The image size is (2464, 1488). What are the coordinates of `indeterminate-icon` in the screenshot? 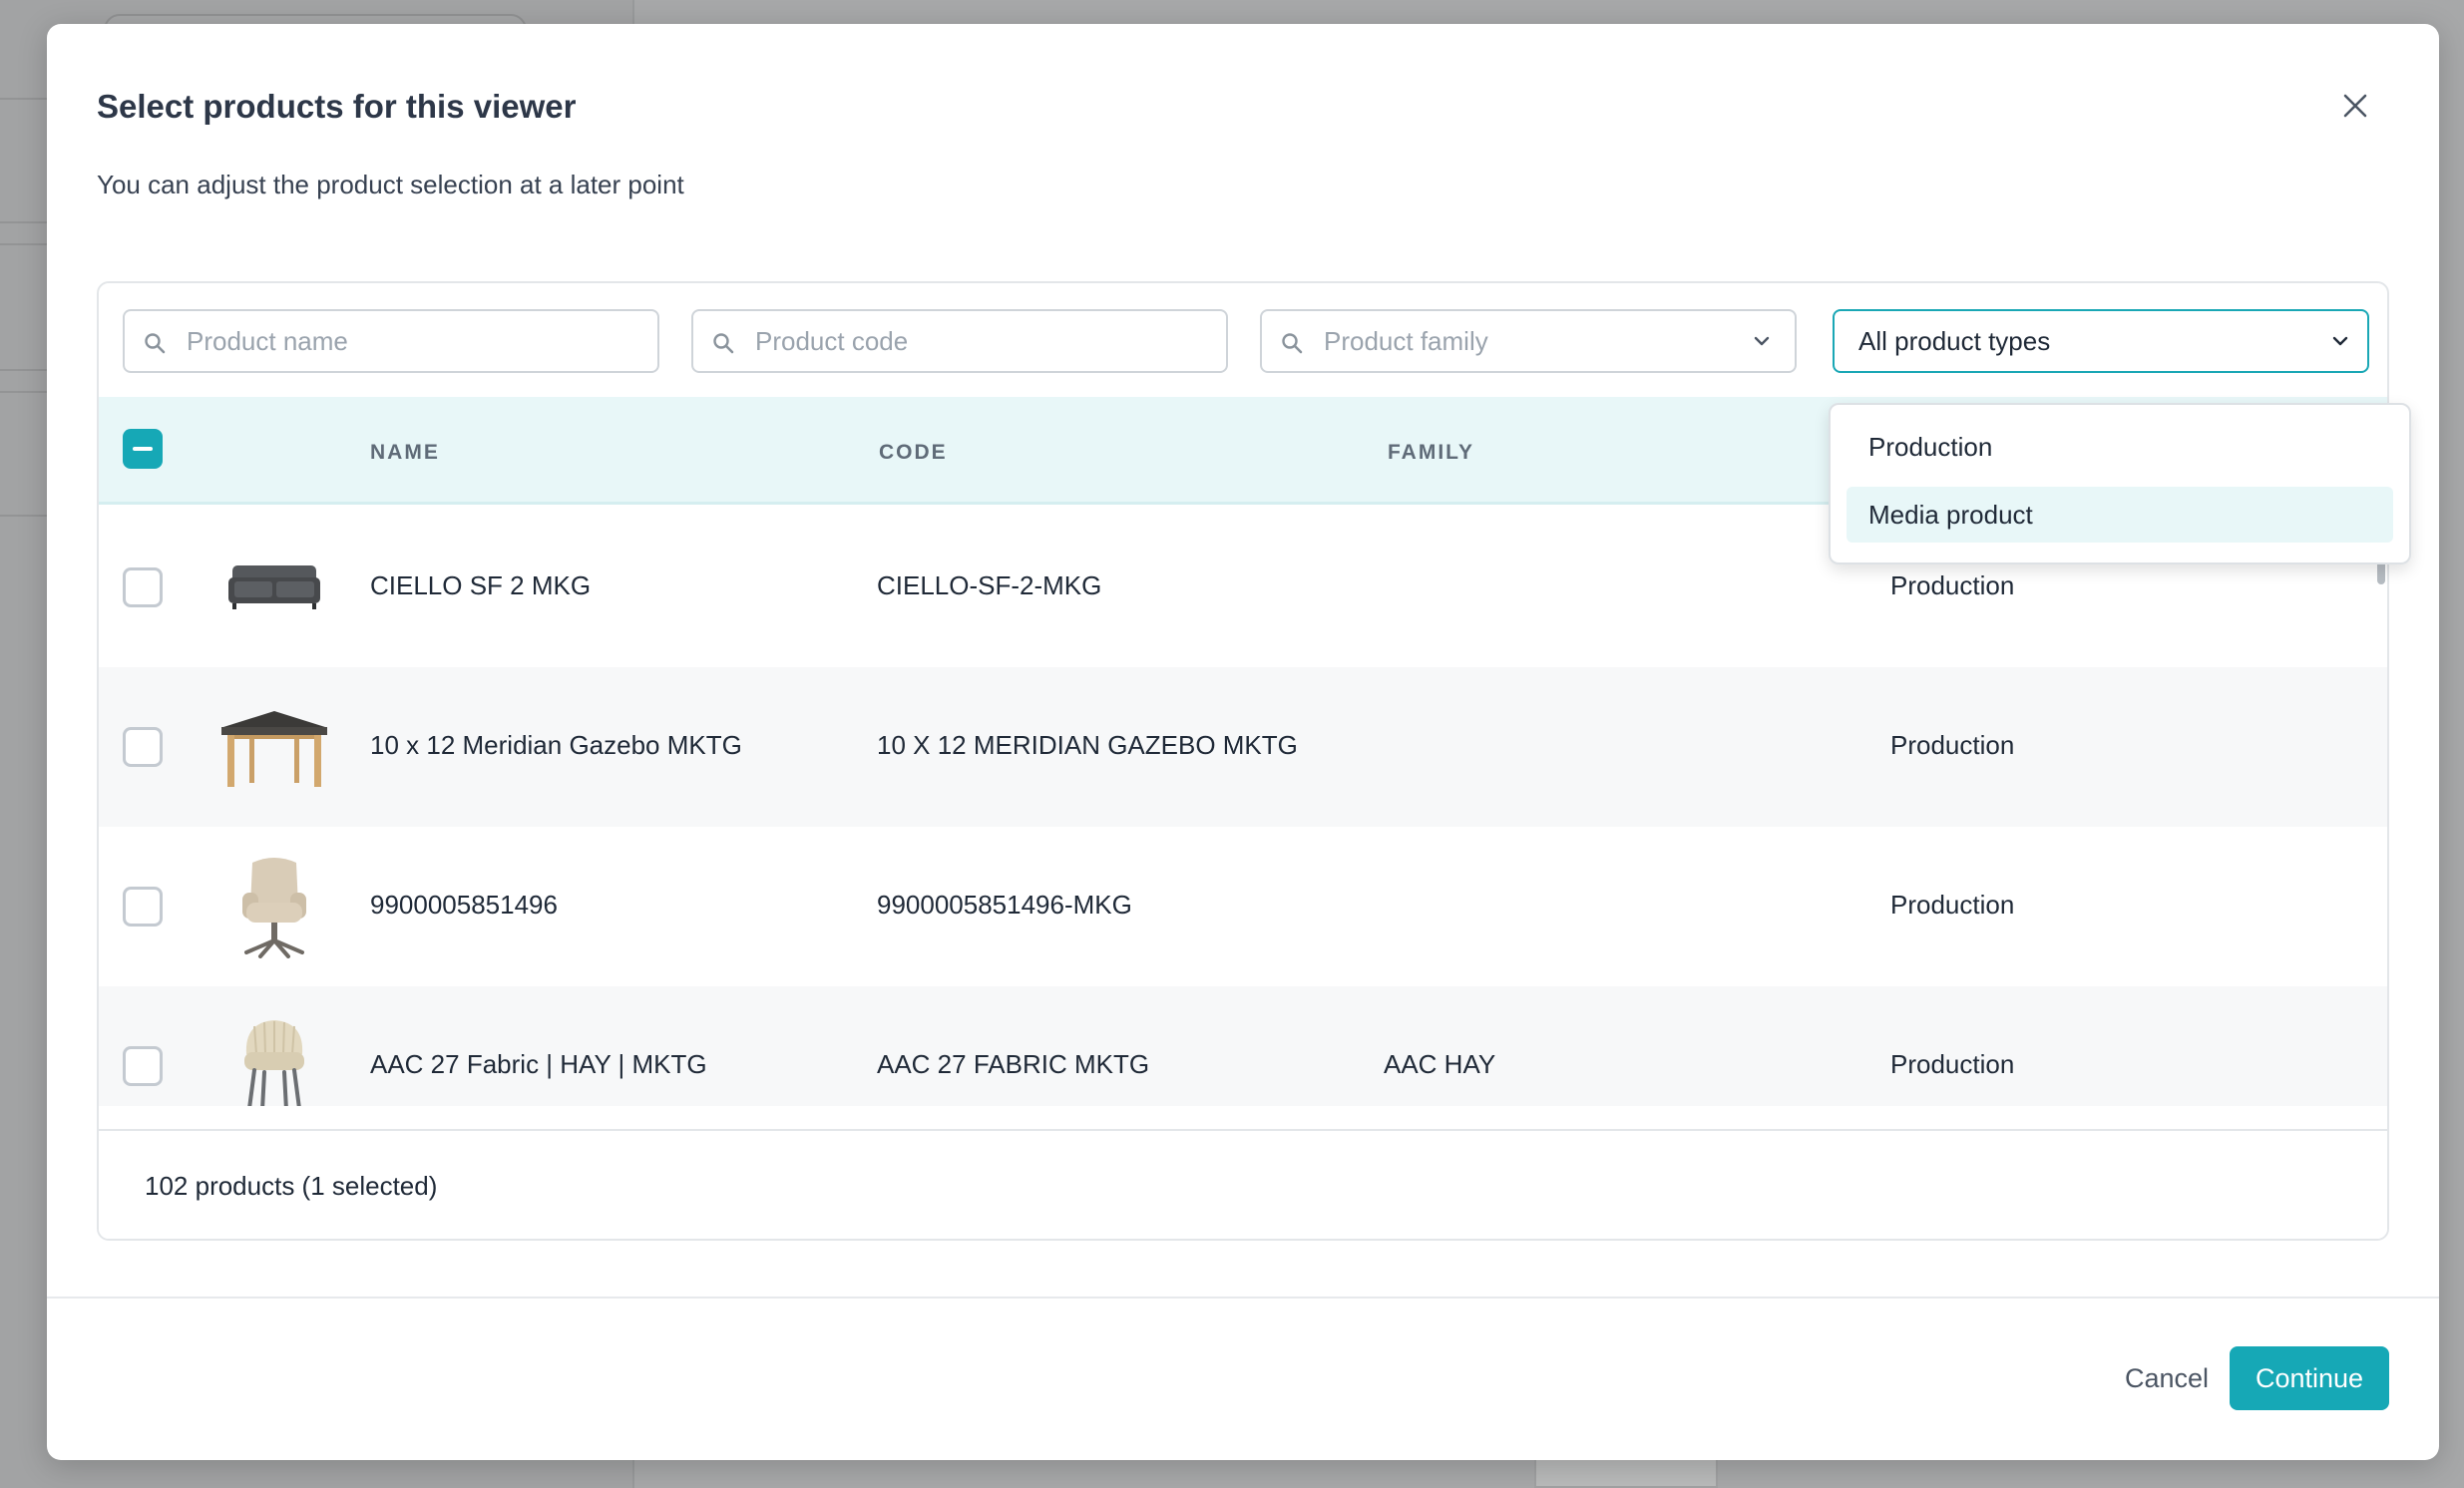 It's located at (143, 449).